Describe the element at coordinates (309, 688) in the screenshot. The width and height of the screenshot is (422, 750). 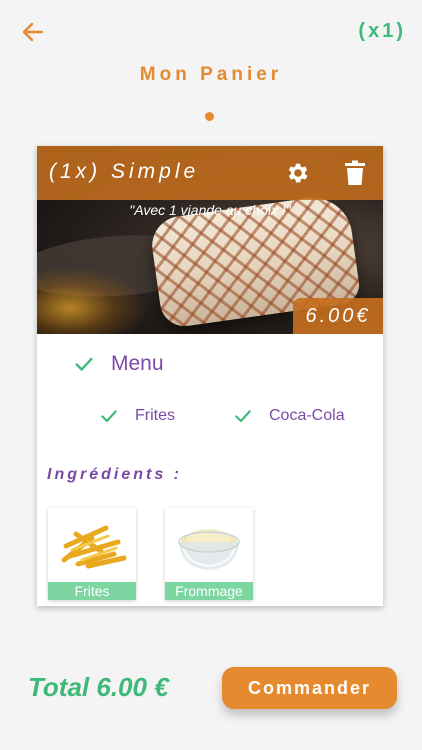
I see `order-button: Commander` at that location.